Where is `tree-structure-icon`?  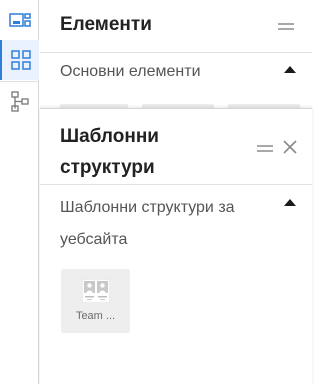 tree-structure-icon is located at coordinates (19, 101).